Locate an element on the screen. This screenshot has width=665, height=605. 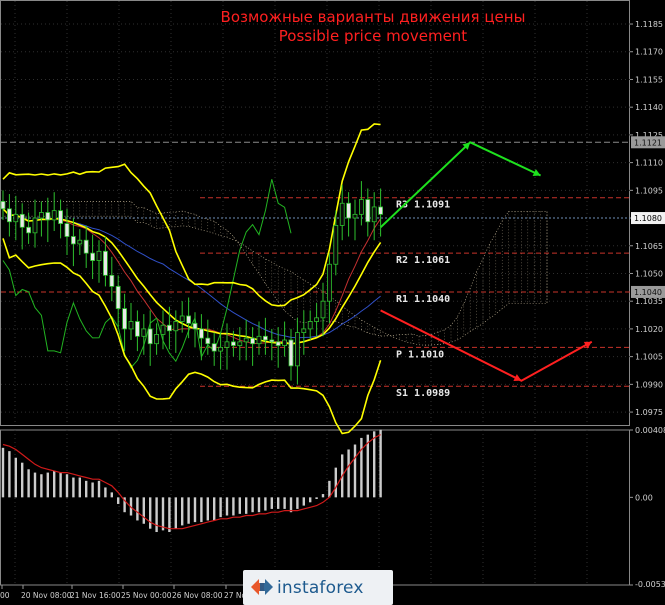
time-tick-label: 21 Nov 16:00 is located at coordinates (95, 595).